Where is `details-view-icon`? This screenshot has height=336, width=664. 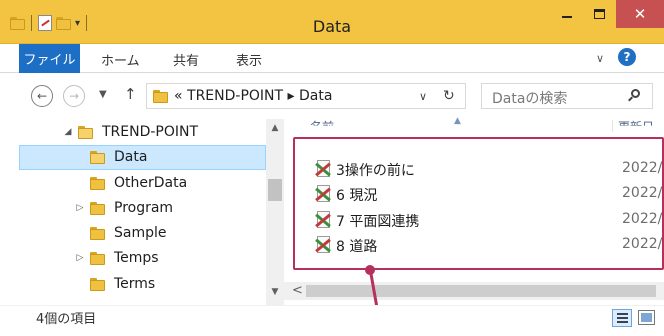 details-view-icon is located at coordinates (622, 318).